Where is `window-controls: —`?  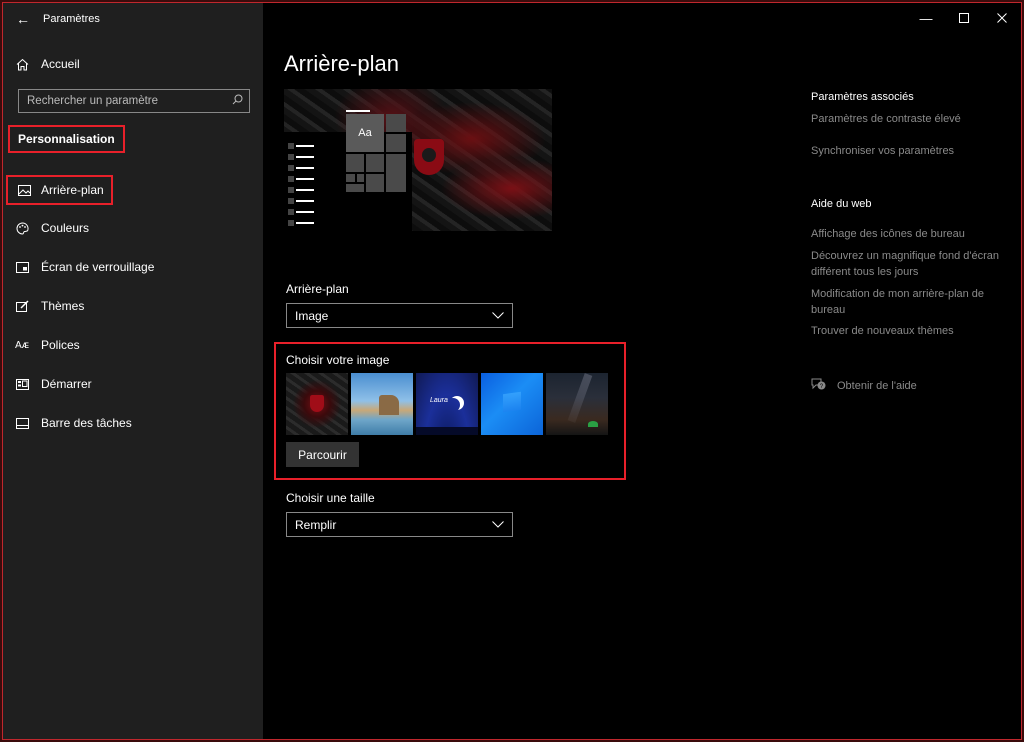 window-controls: — is located at coordinates (964, 18).